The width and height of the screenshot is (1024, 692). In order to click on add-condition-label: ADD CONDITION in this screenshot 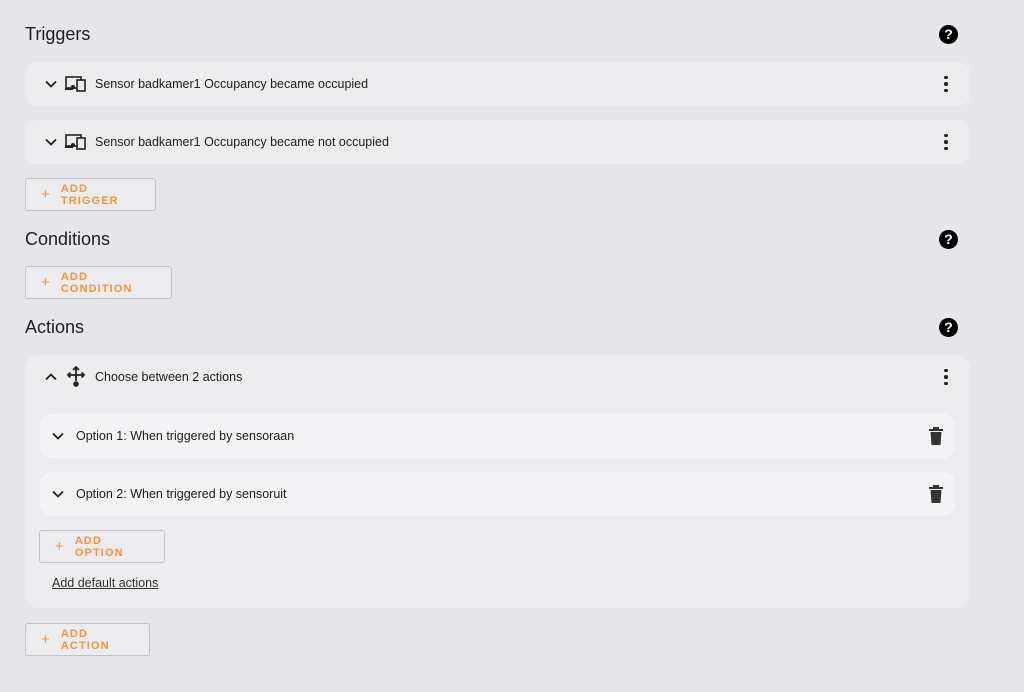, I will do `click(96, 282)`.